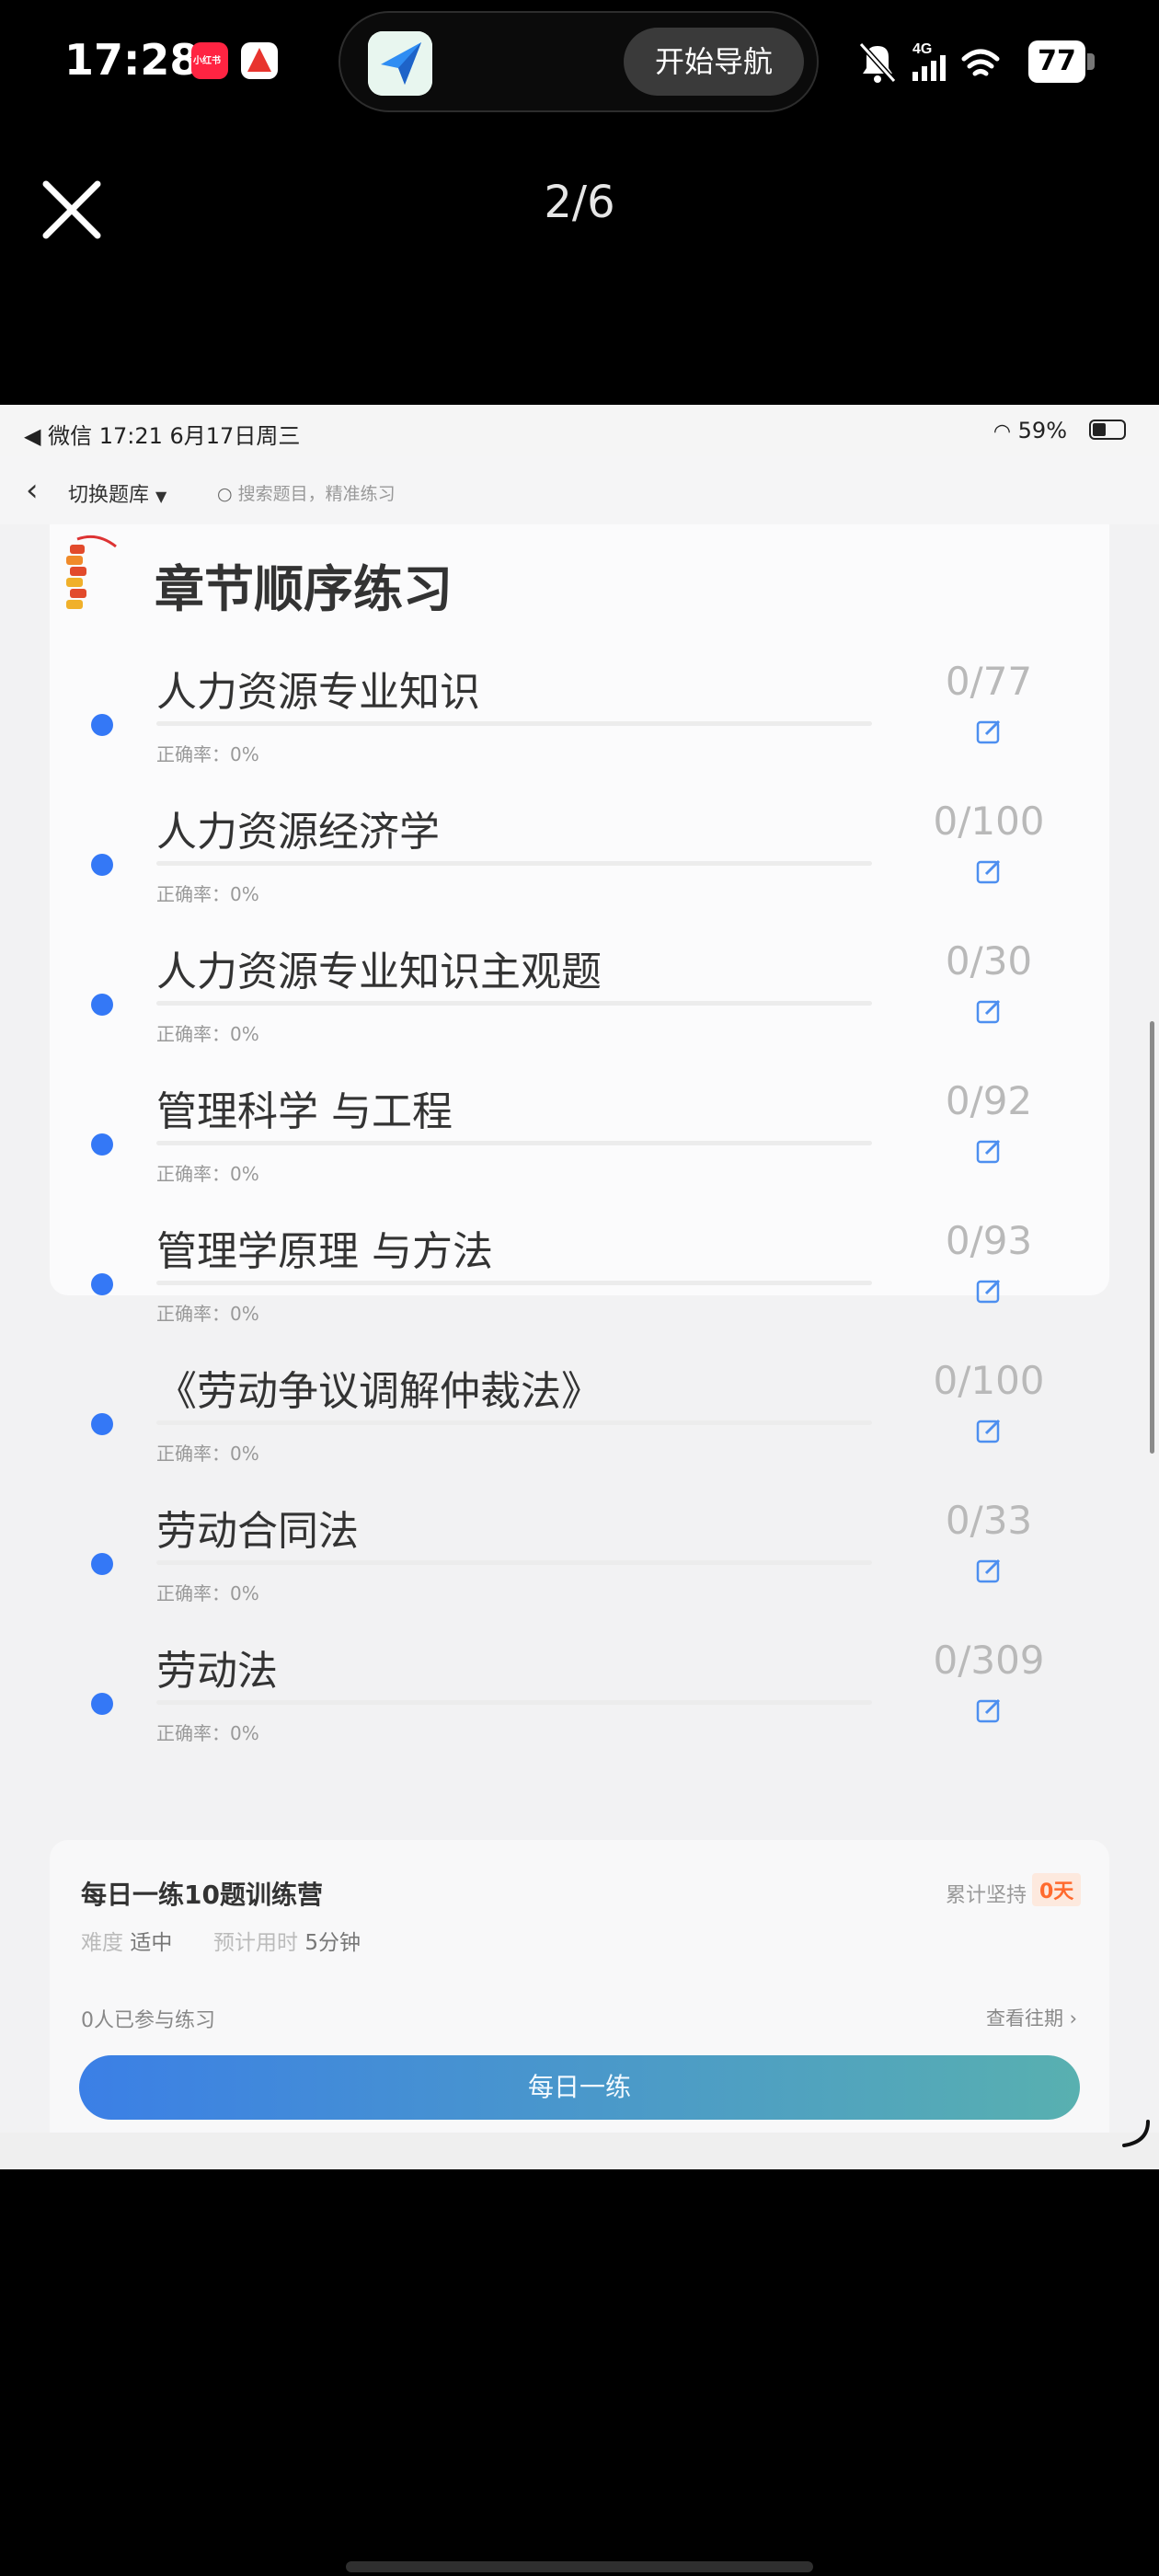  I want to click on inner-status-right: ◠ 59%, so click(1030, 430).